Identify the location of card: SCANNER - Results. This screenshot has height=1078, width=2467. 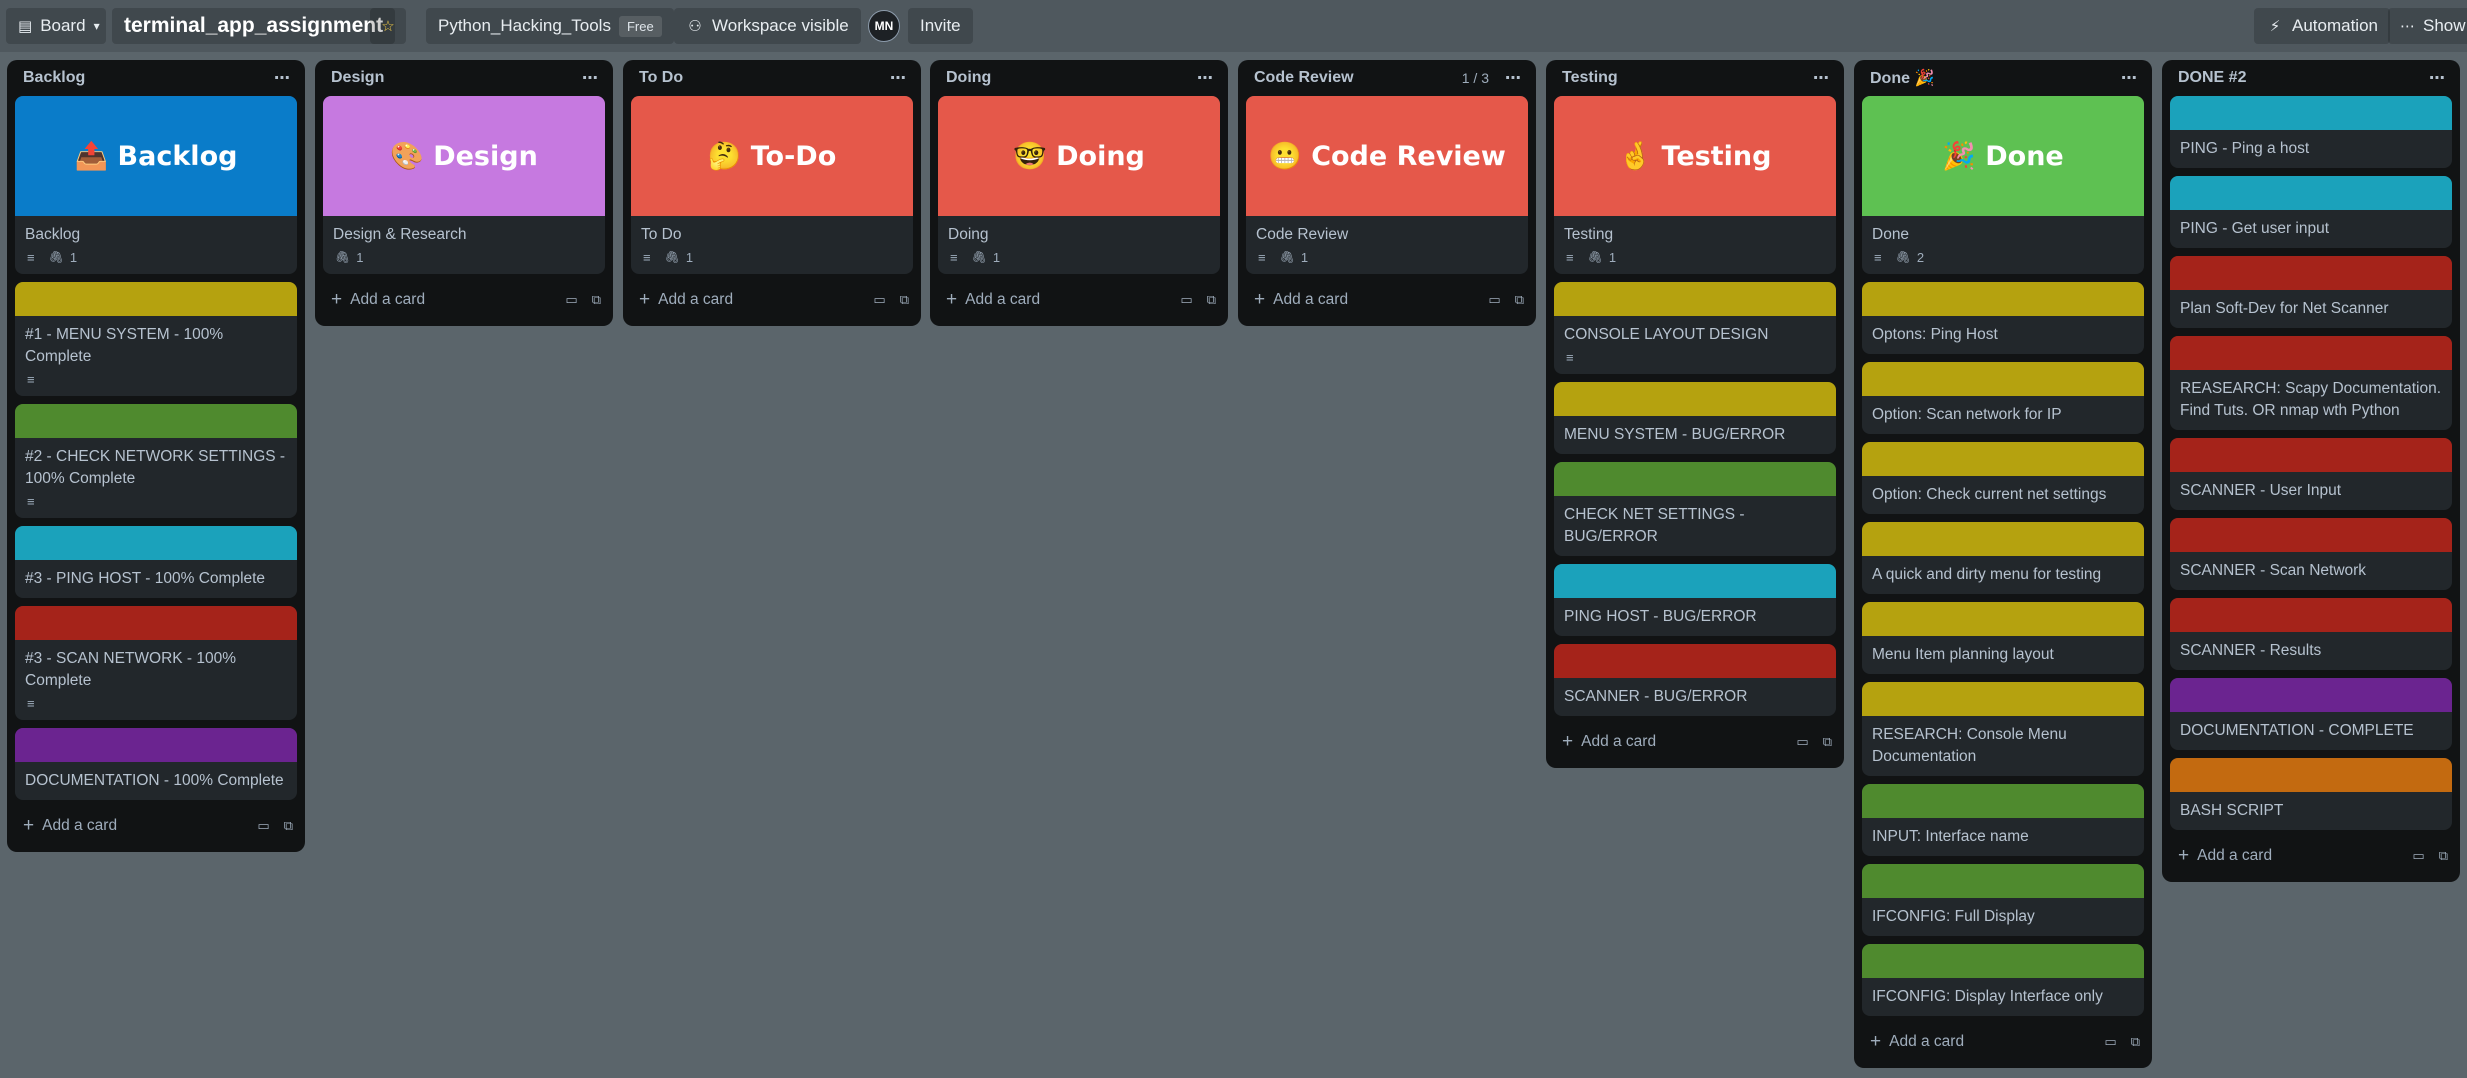
(2311, 634).